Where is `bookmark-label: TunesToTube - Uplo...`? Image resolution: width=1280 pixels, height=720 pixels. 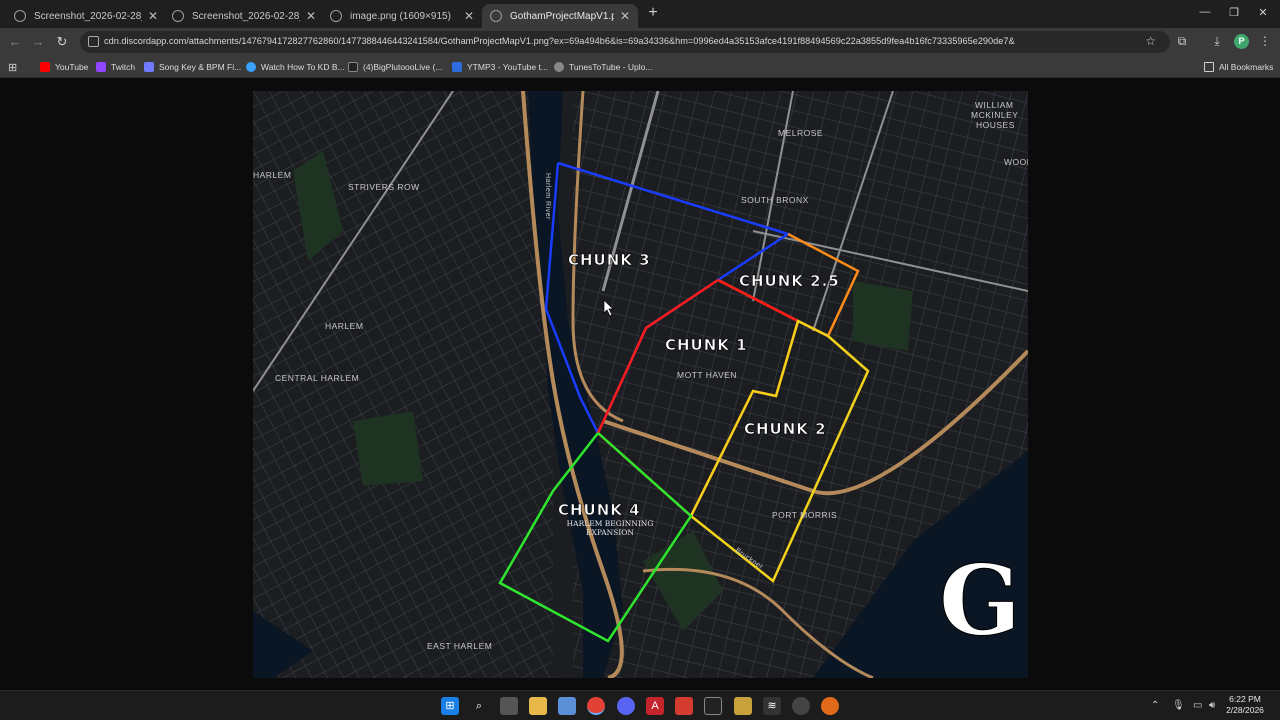
bookmark-label: TunesToTube - Uplo... is located at coordinates (611, 67).